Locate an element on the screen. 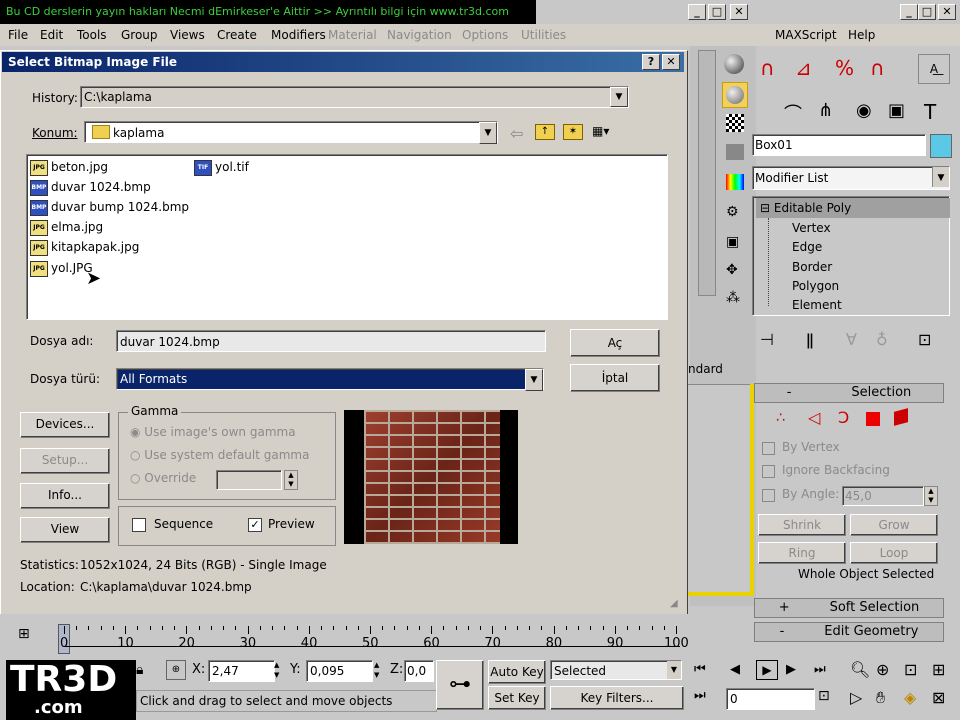 The image size is (960, 720). key-mode-toggle-icon: ⏭︎ is located at coordinates (700, 695).